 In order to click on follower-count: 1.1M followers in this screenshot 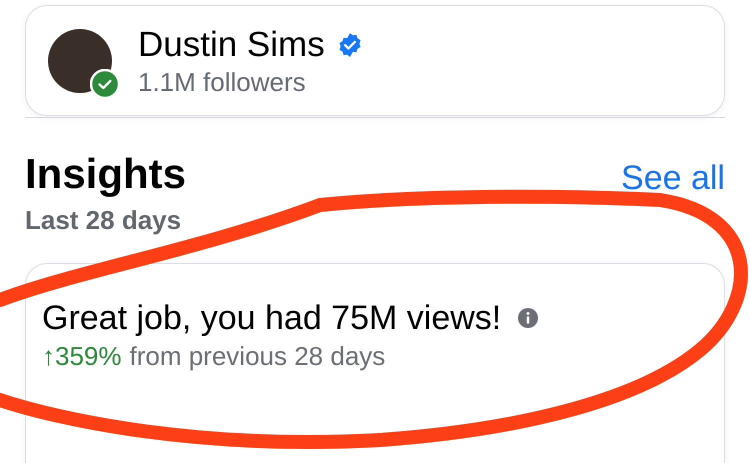, I will do `click(222, 82)`.